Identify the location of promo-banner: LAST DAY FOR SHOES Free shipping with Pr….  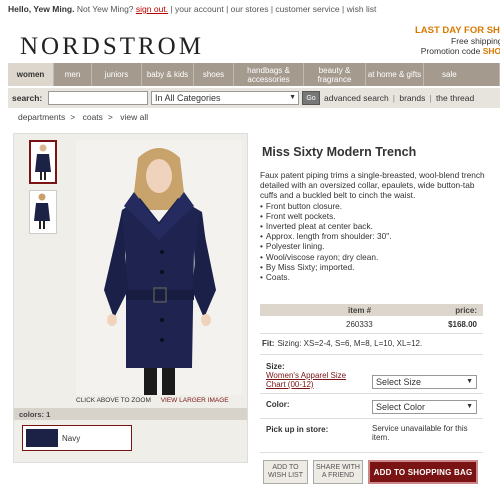
(440, 41).